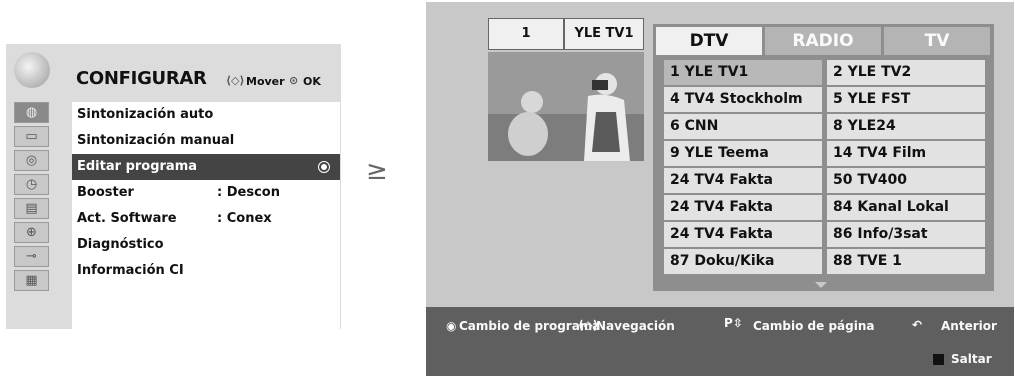 Image resolution: width=1015 pixels, height=378 pixels. I want to click on menu-item-diagnostics: Diagnóstico, so click(206, 245).